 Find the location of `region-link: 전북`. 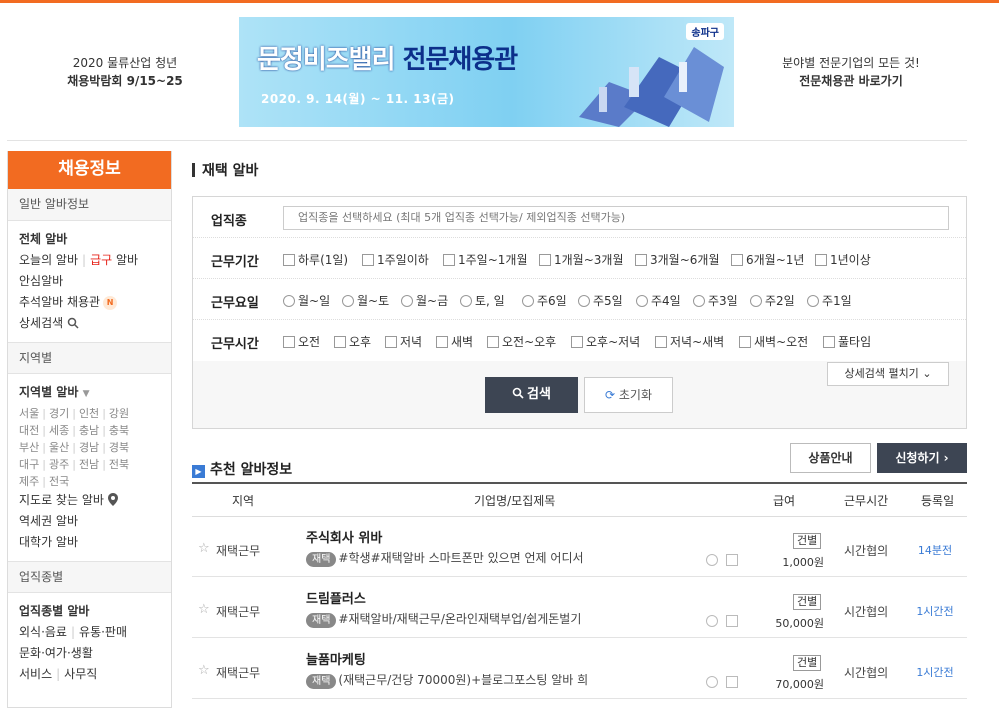

region-link: 전북 is located at coordinates (119, 464).